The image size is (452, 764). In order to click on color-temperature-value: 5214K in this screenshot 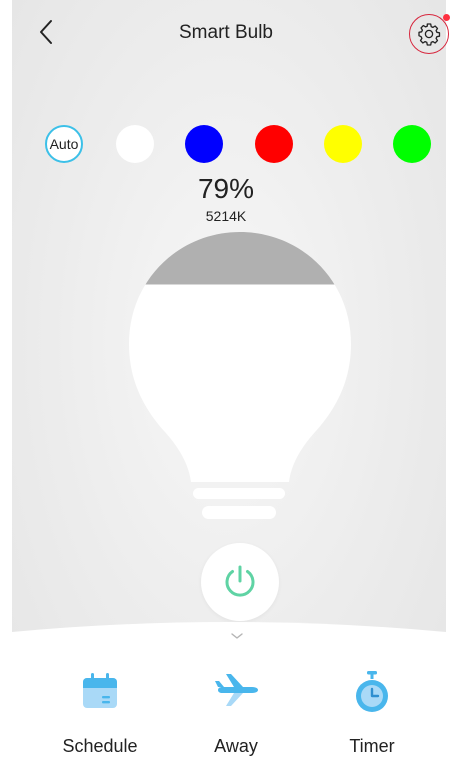, I will do `click(226, 216)`.